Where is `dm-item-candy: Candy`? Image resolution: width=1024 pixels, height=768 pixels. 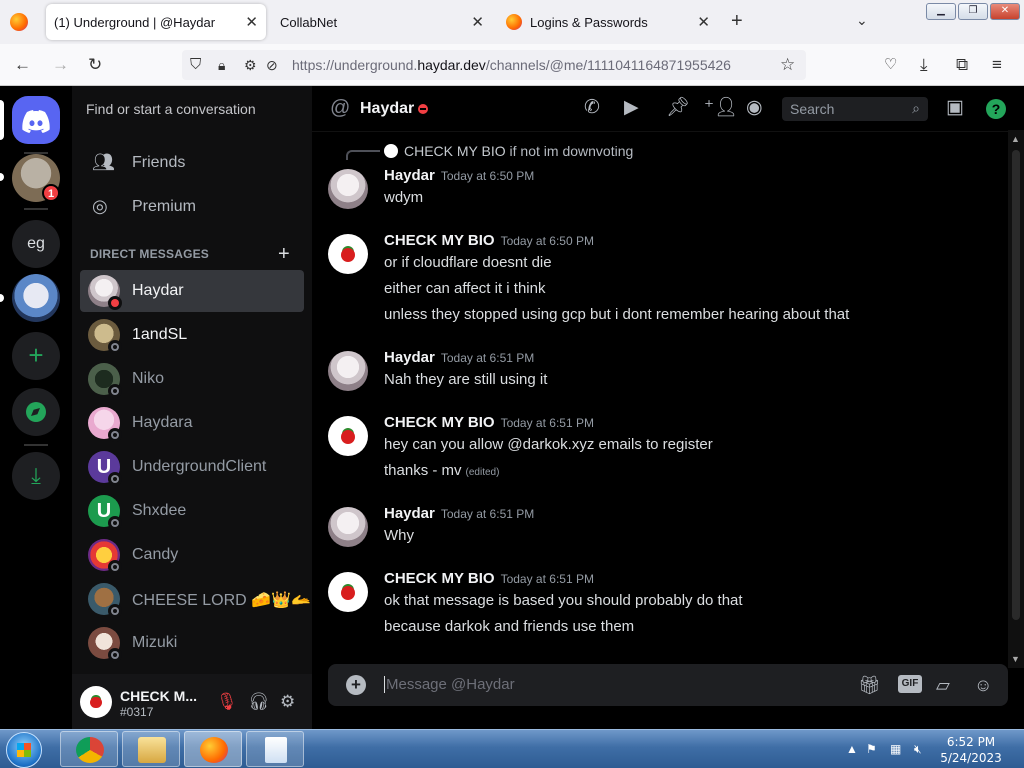 dm-item-candy: Candy is located at coordinates (192, 555).